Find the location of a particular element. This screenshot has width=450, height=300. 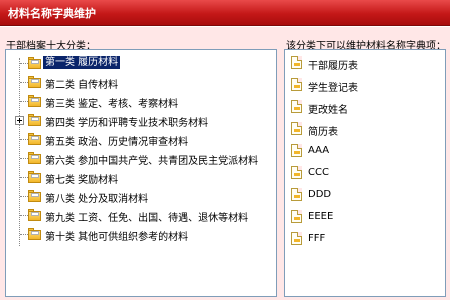

material-list-item: 学生登记表 is located at coordinates (366, 85).